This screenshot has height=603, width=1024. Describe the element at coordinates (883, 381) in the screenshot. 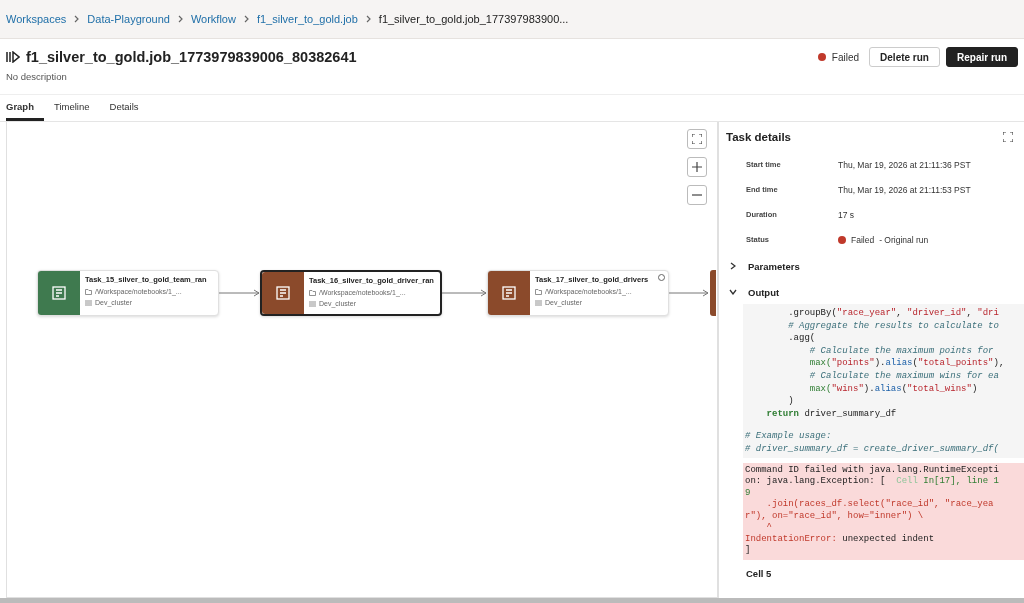

I see `code-output: .groupBy("race_year", "driver_id", "dri # Aggregate the results to calculate to .agg( # Calculate the maximum points for max("points").alias("total_points"), # Calculate the maximum wins for ea max("wins").alias("total_wins") ) return driver_summary_df # Example usage: # driver_summary_df = create_driver_summary_df(` at that location.